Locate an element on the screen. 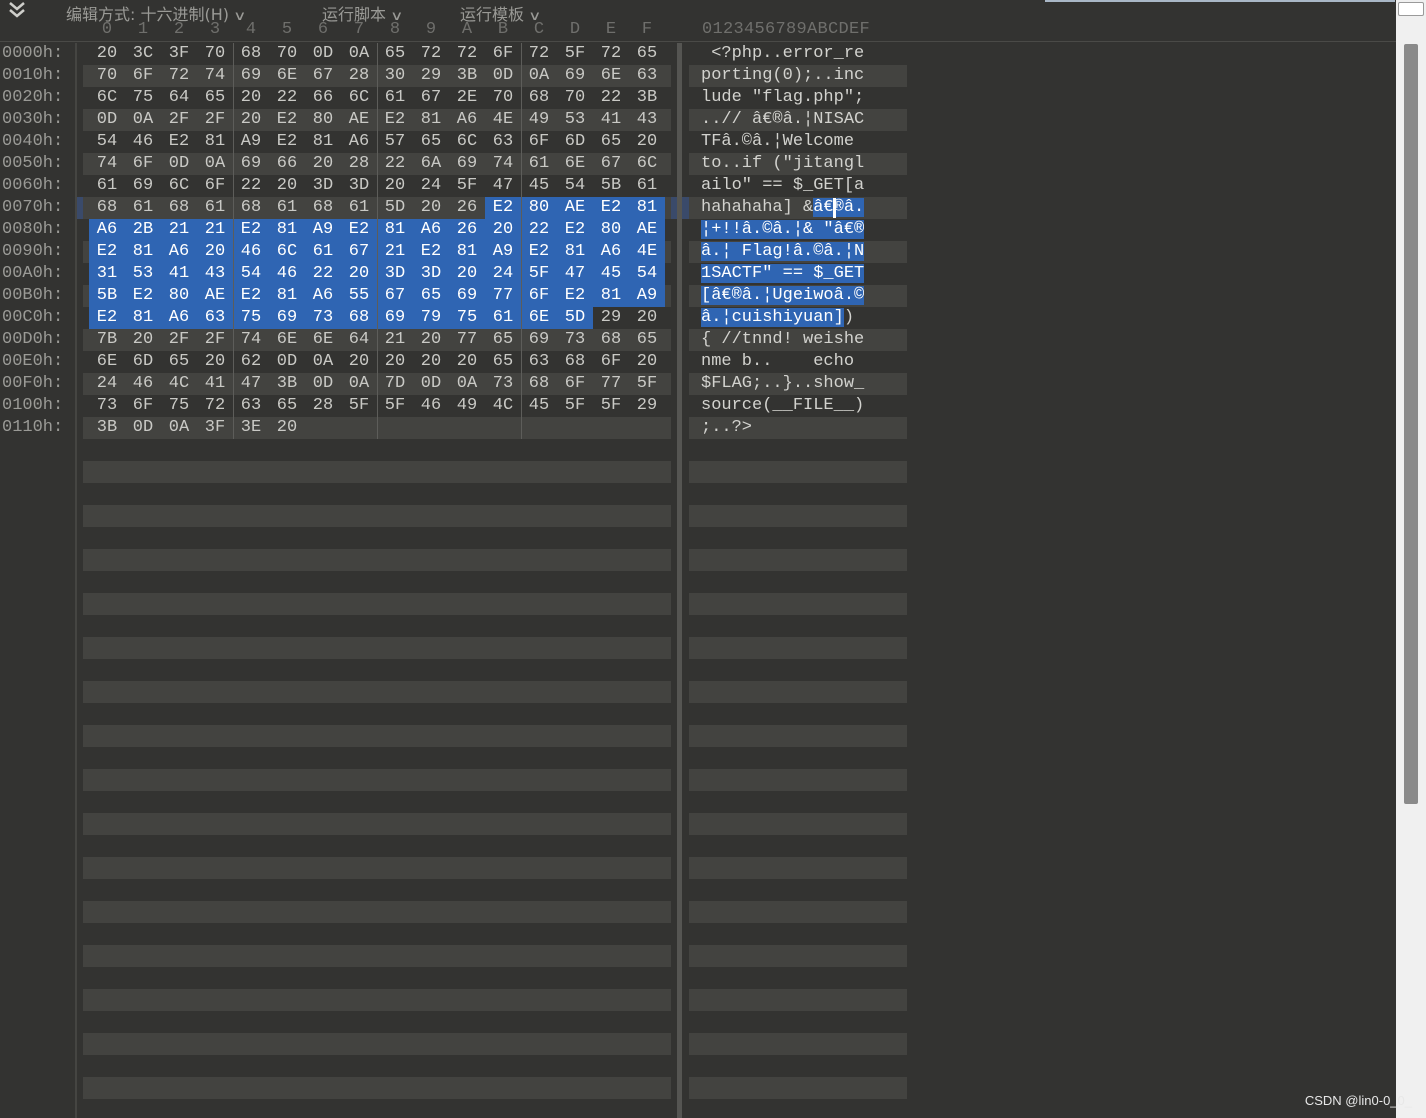  hex-byte: 77 is located at coordinates (611, 384).